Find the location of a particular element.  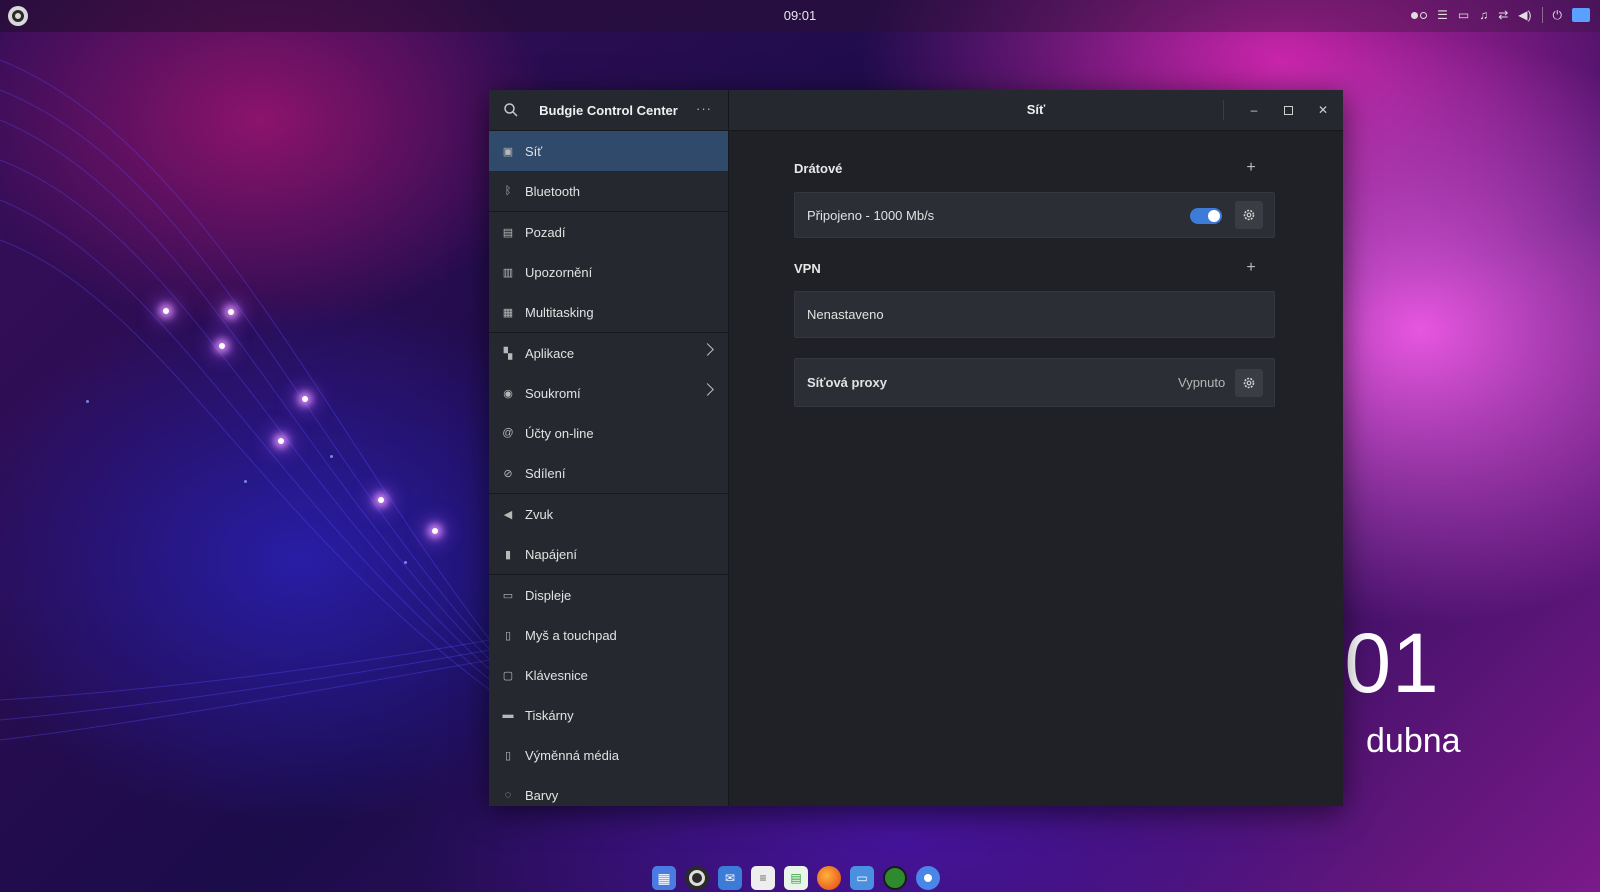

top-panel: 09:01 ☰ ▭ ♫ ⇄ ◀) ⏻ is located at coordinates (800, 16).